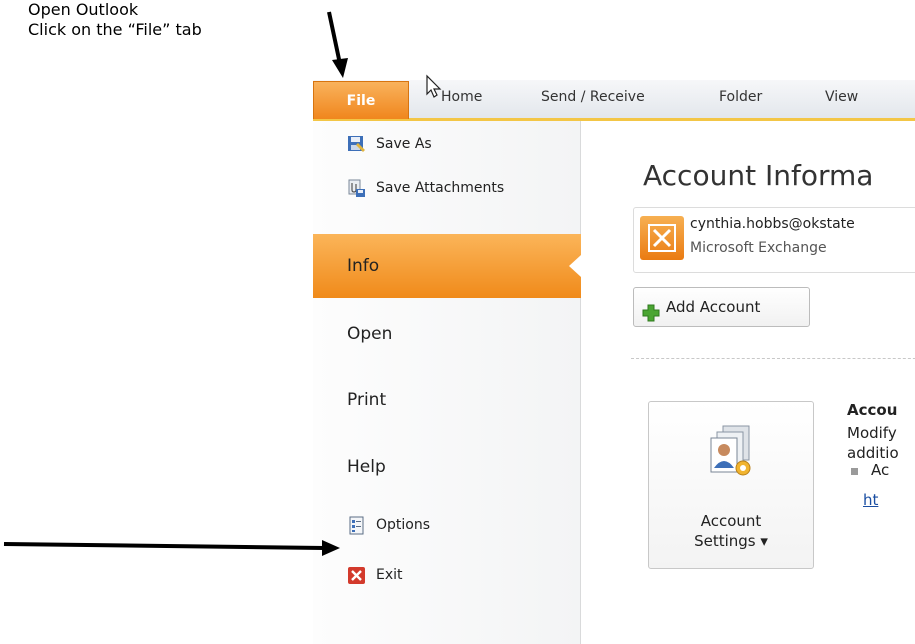 This screenshot has height=644, width=915. I want to click on arrow-to-options, so click(171, 548).